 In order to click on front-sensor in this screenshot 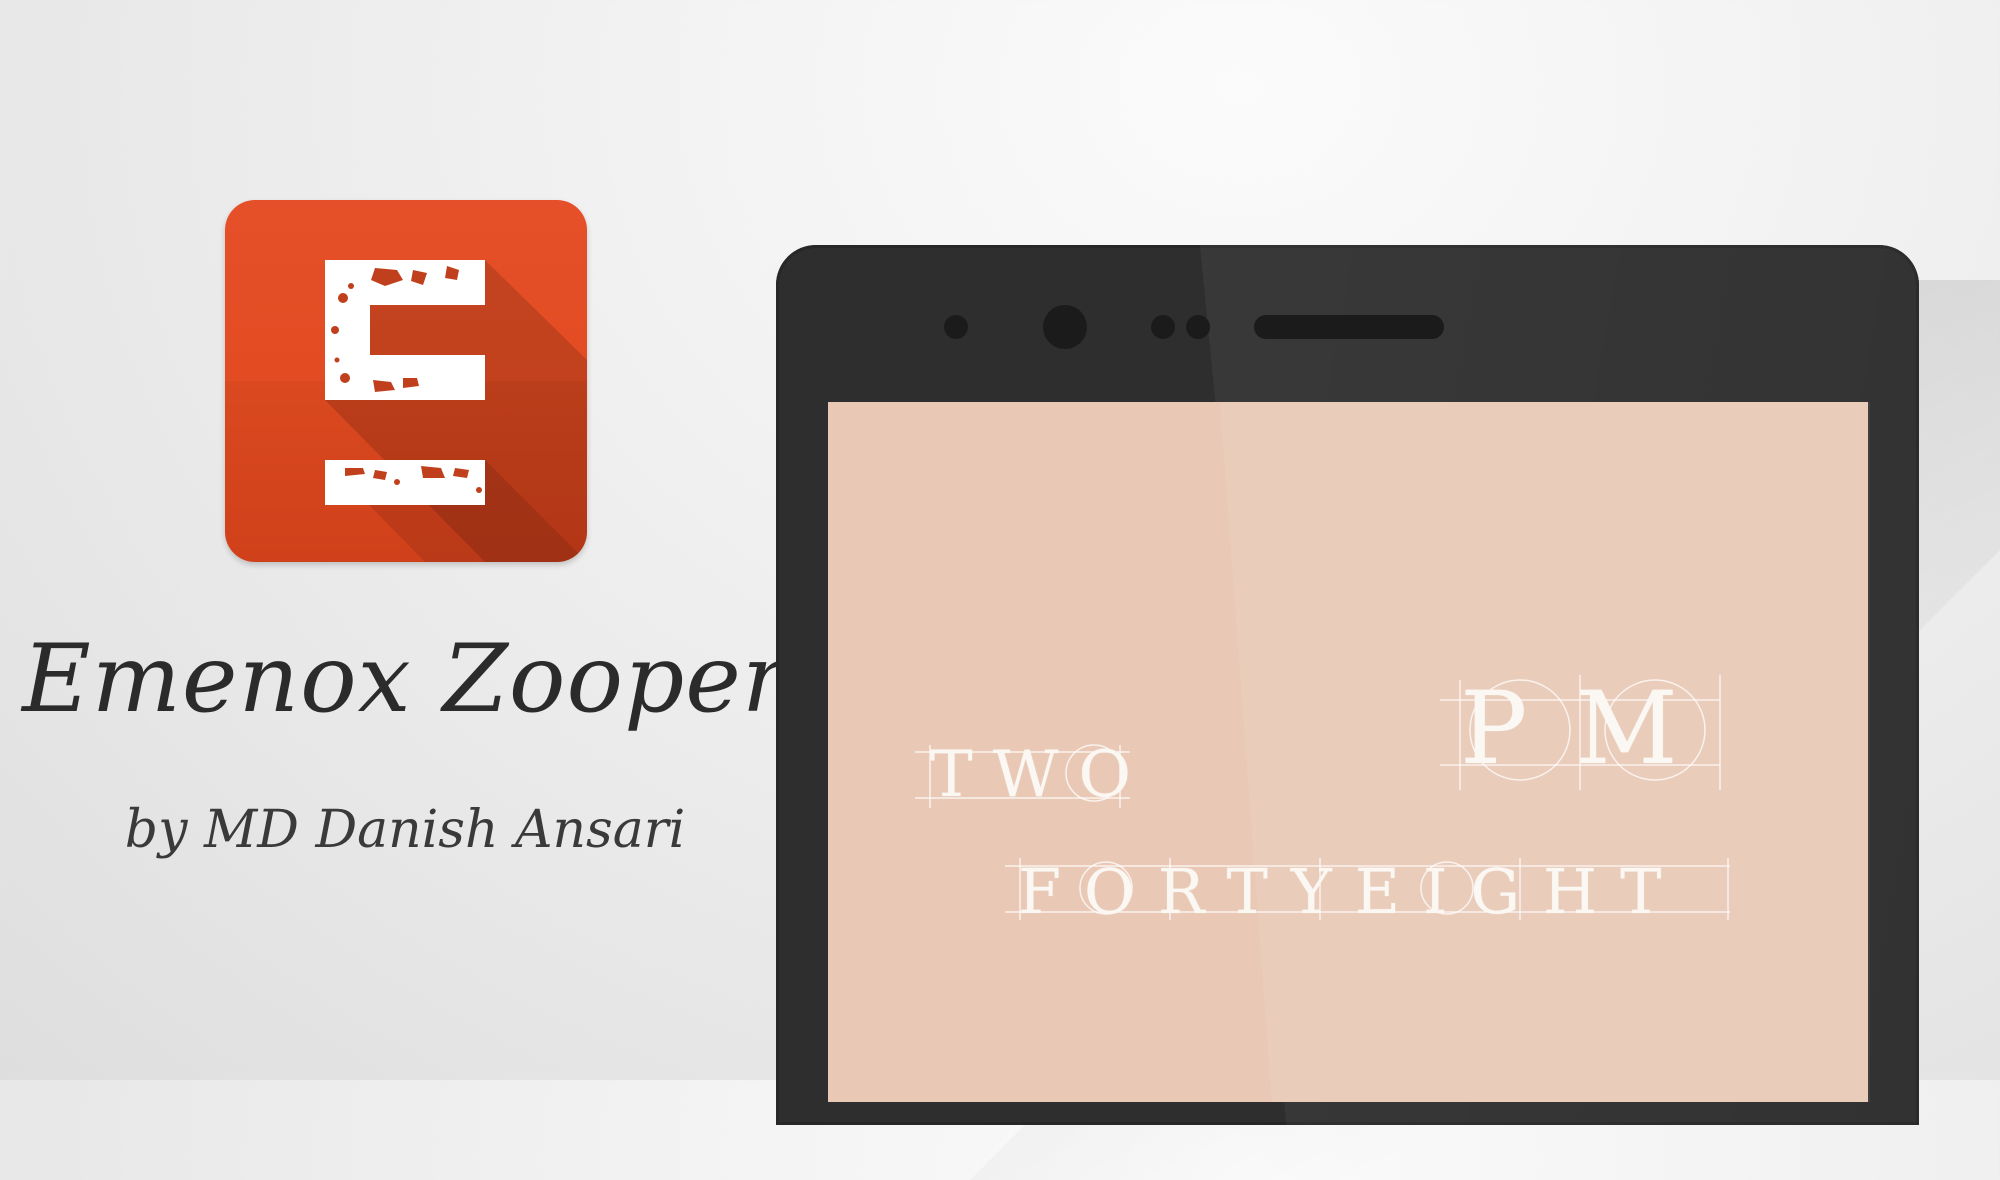, I will do `click(956, 327)`.